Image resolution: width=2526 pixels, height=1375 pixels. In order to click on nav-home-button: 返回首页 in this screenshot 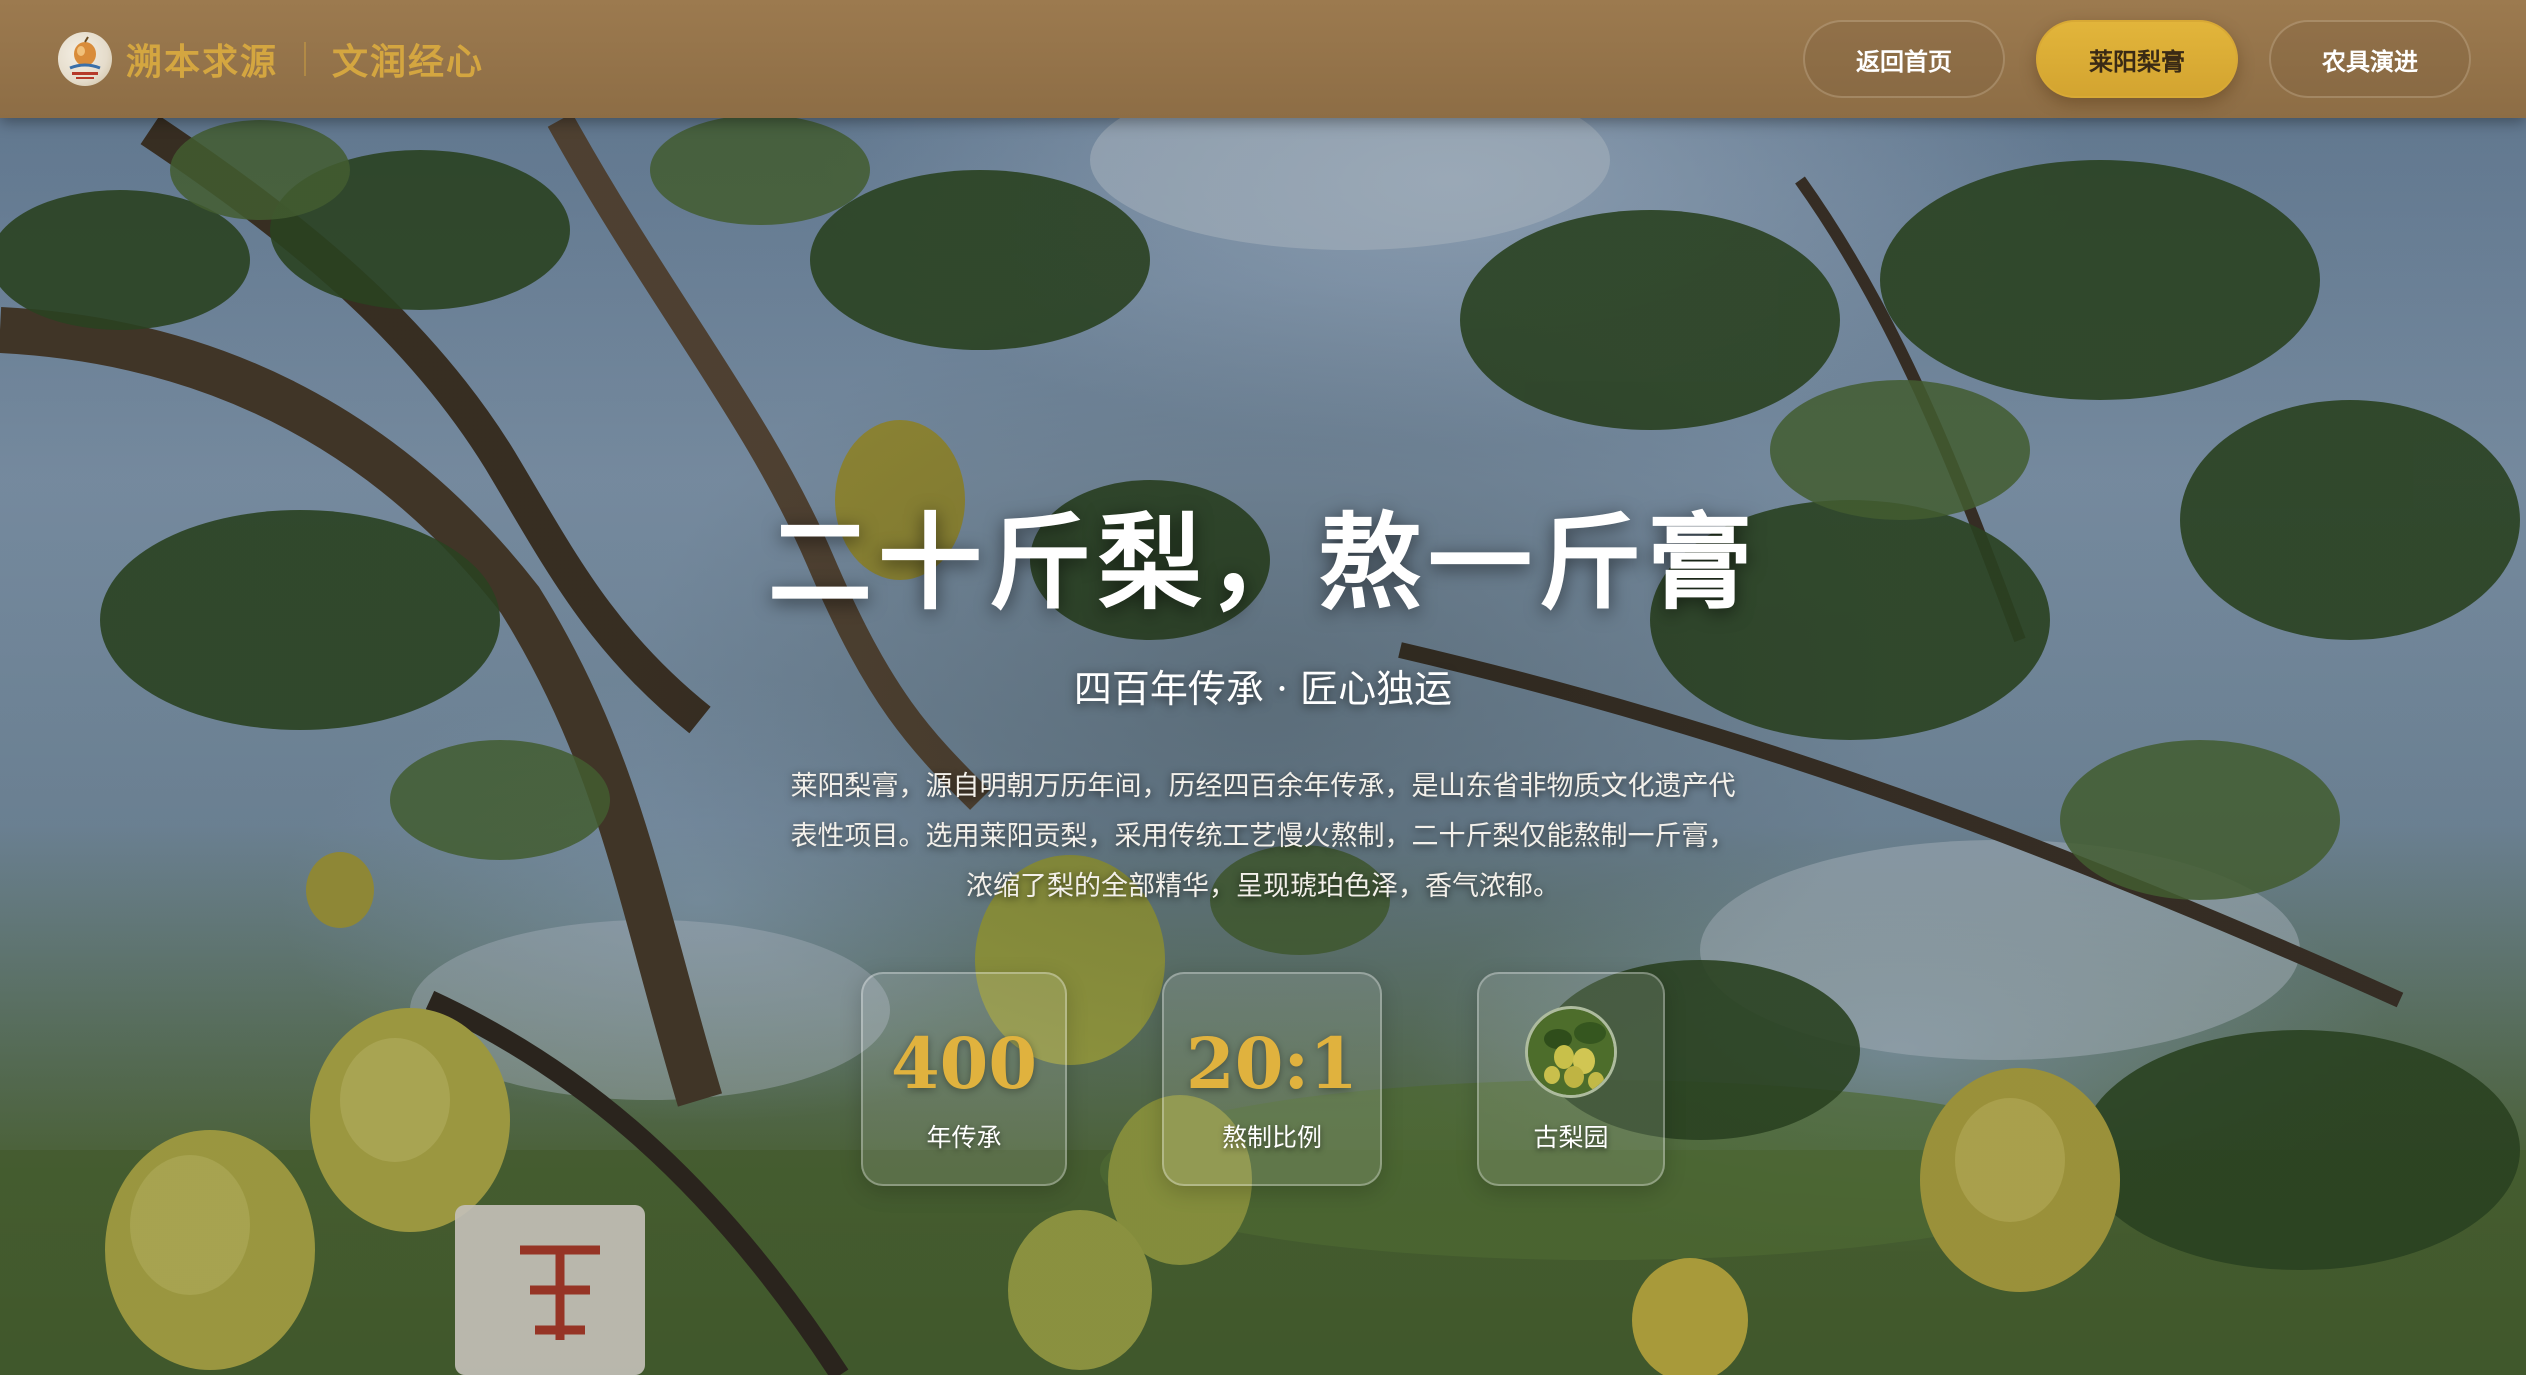, I will do `click(1904, 59)`.